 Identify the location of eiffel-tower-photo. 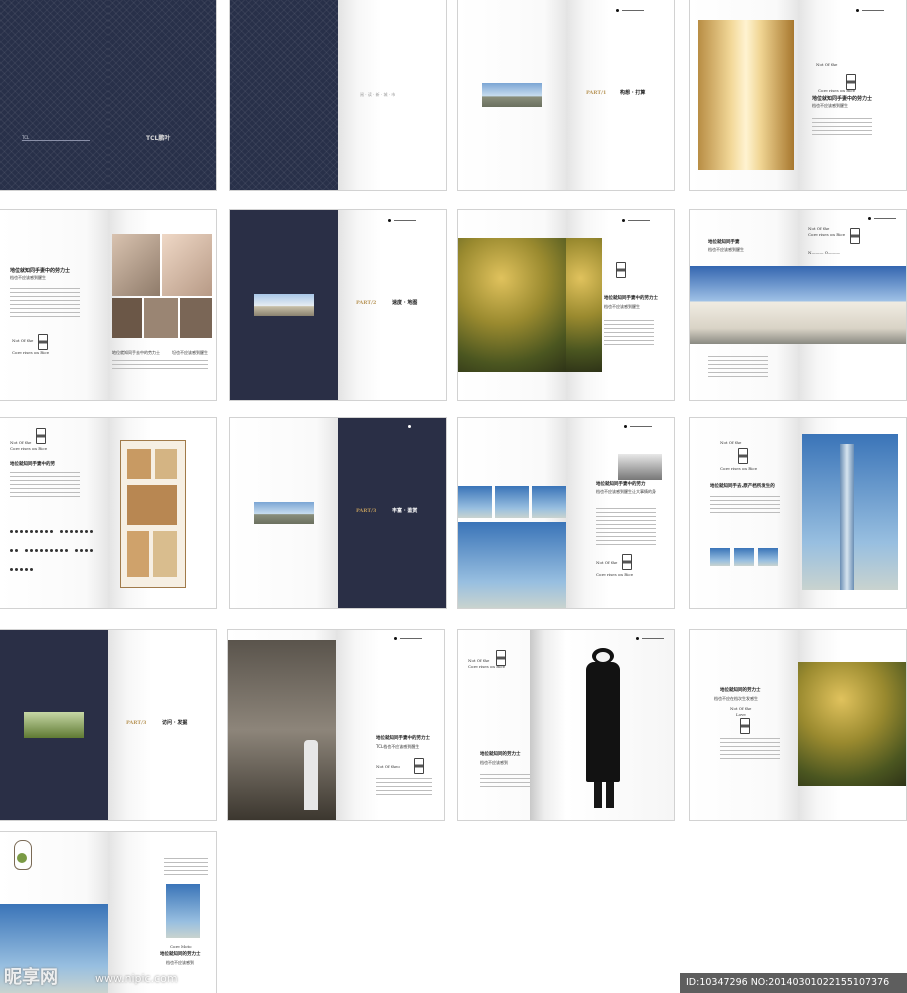
(640, 467).